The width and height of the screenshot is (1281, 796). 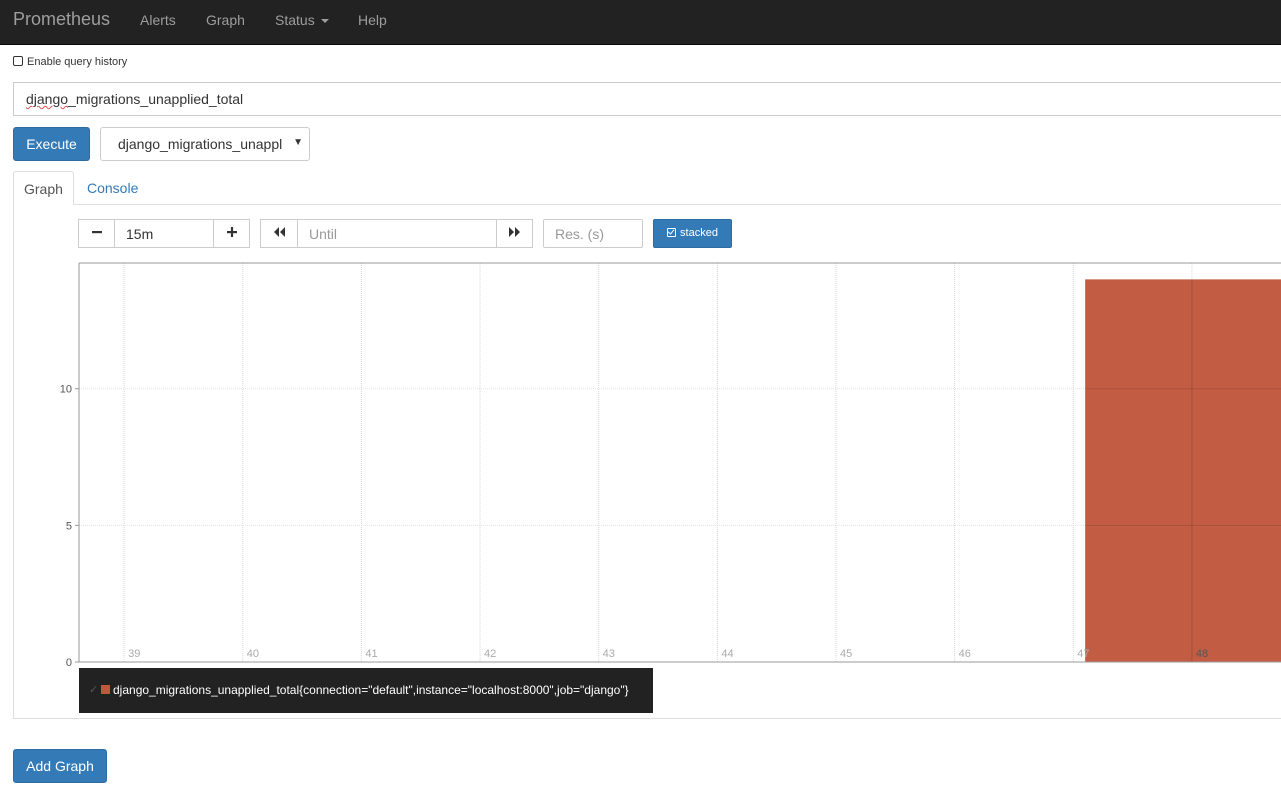 I want to click on x-tick-label: 45, so click(x=846, y=654).